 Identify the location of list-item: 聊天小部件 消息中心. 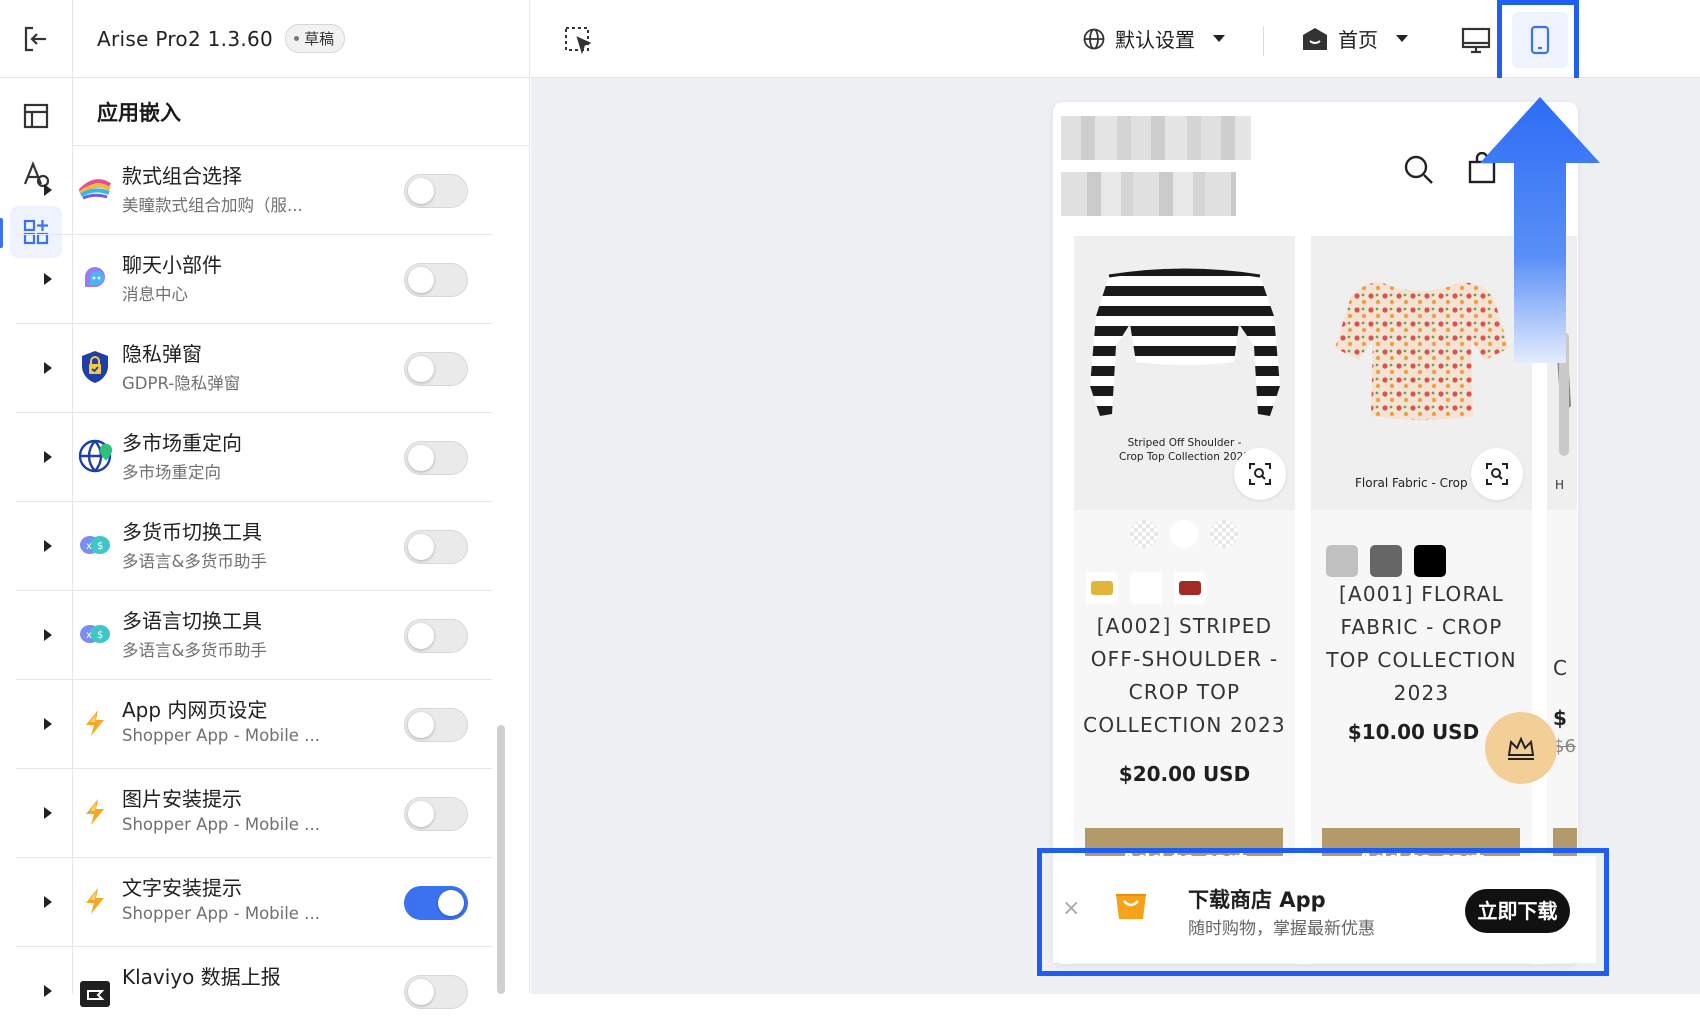
(254, 279).